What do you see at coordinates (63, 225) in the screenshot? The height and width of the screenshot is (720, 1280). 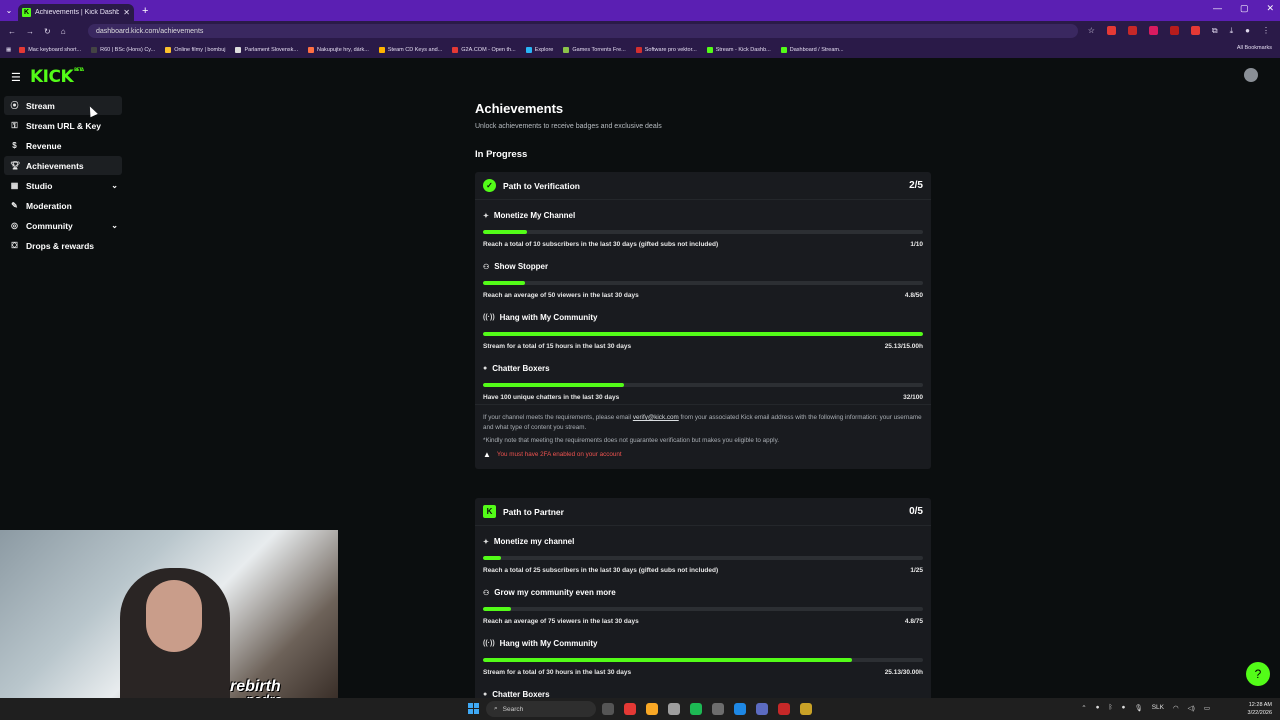 I see `sidebar-item-community: ◎ Community ⌄` at bounding box center [63, 225].